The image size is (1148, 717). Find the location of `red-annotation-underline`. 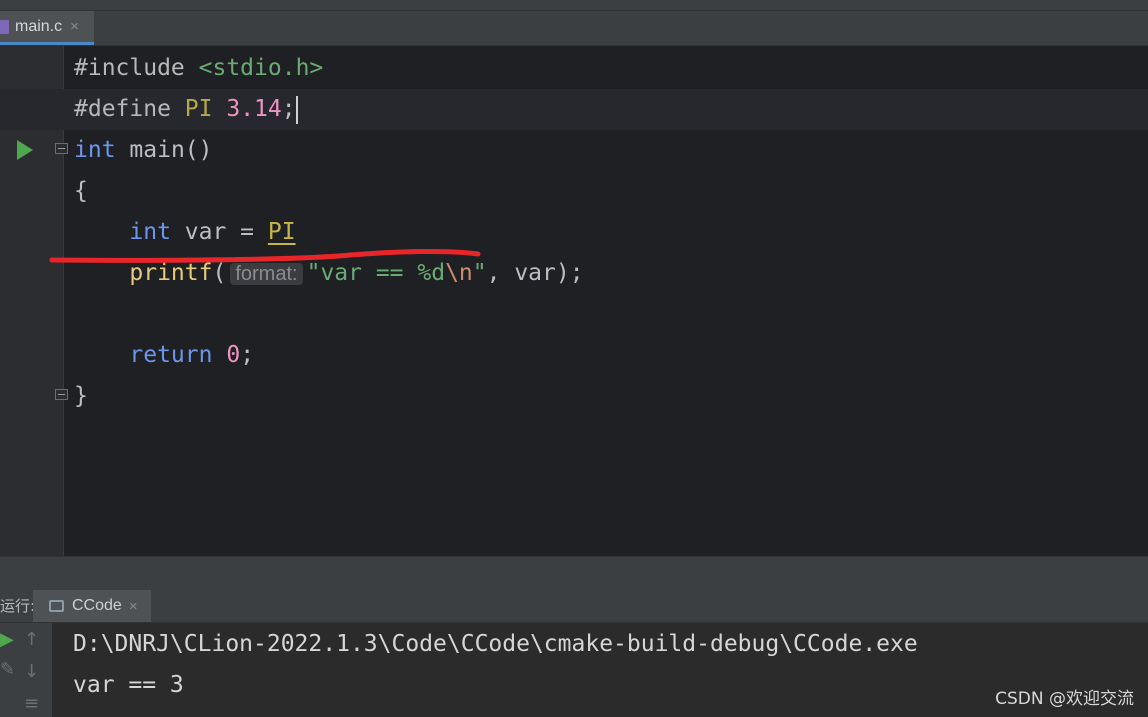

red-annotation-underline is located at coordinates (265, 255).